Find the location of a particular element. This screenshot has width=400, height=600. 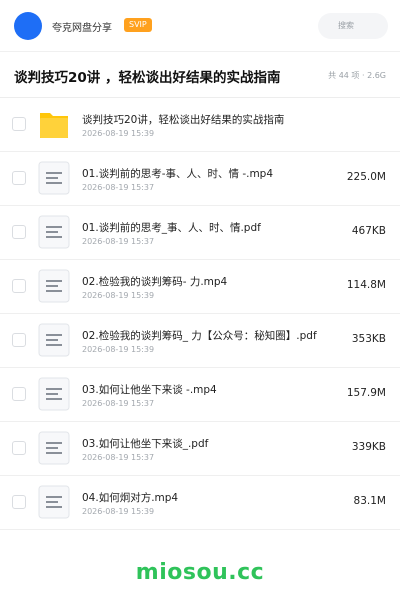

avatar is located at coordinates (28, 26).